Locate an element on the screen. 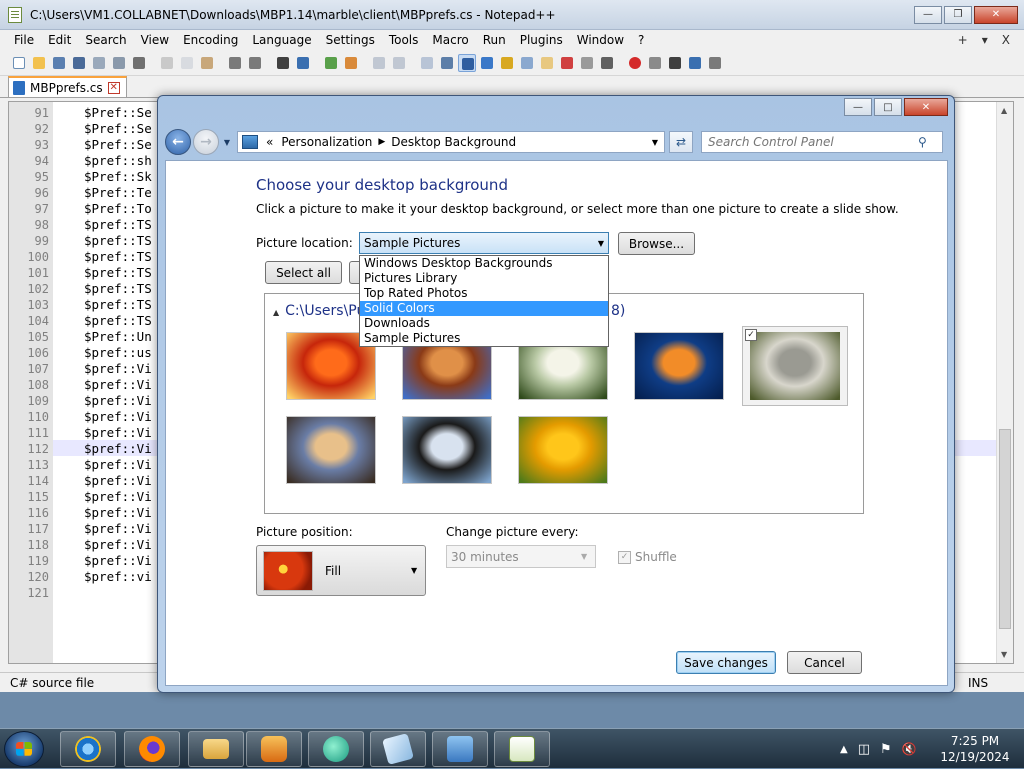 This screenshot has width=1024, height=769. taskbar-clock: 7:25 PM 12/19/2024 is located at coordinates (975, 749).